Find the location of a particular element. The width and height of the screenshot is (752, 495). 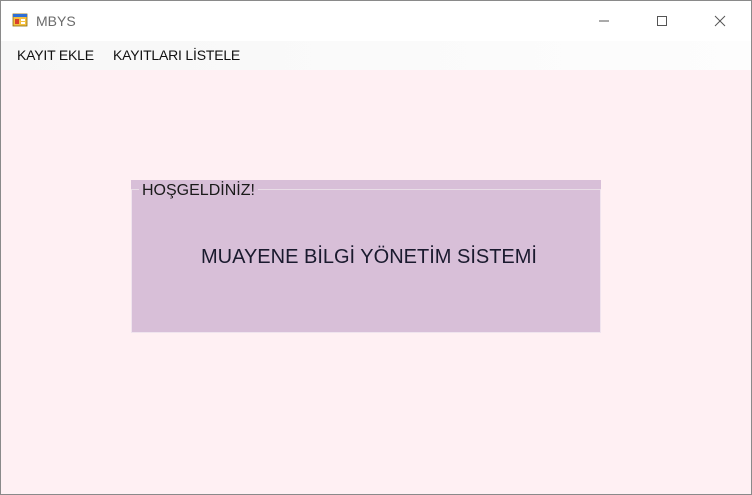

system-title-label: MUAYENE BİLGİ YÖNETİM SİSTEMİ is located at coordinates (369, 257).